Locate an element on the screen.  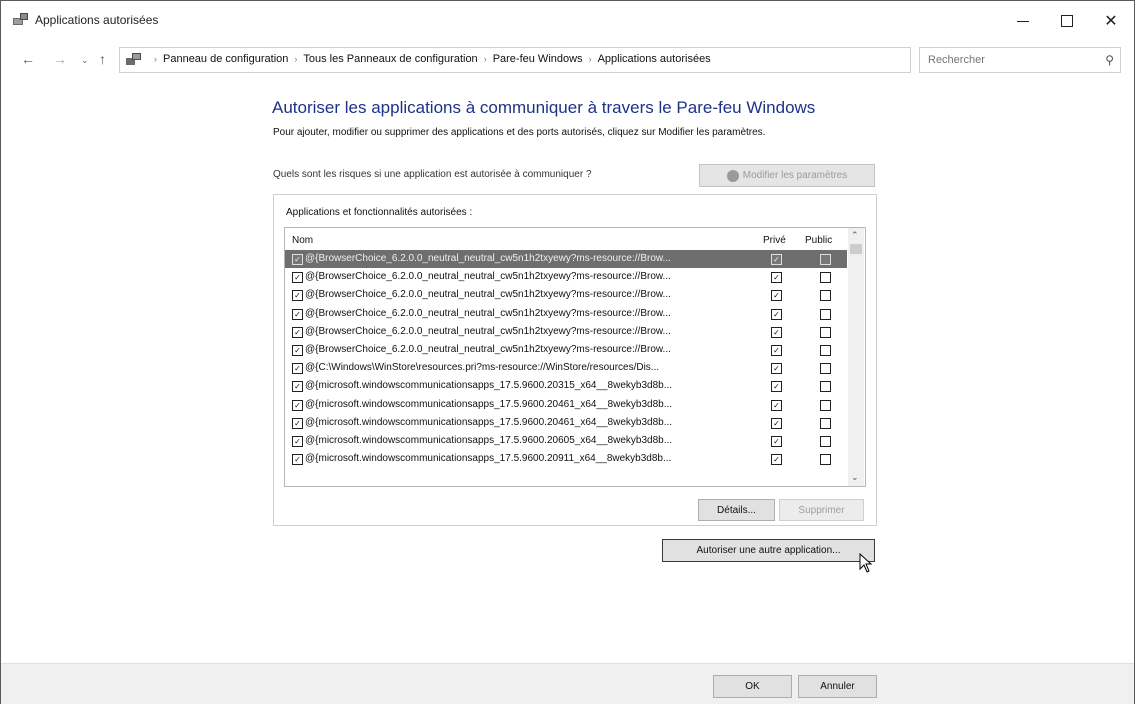
search-input is located at coordinates (1003, 60).